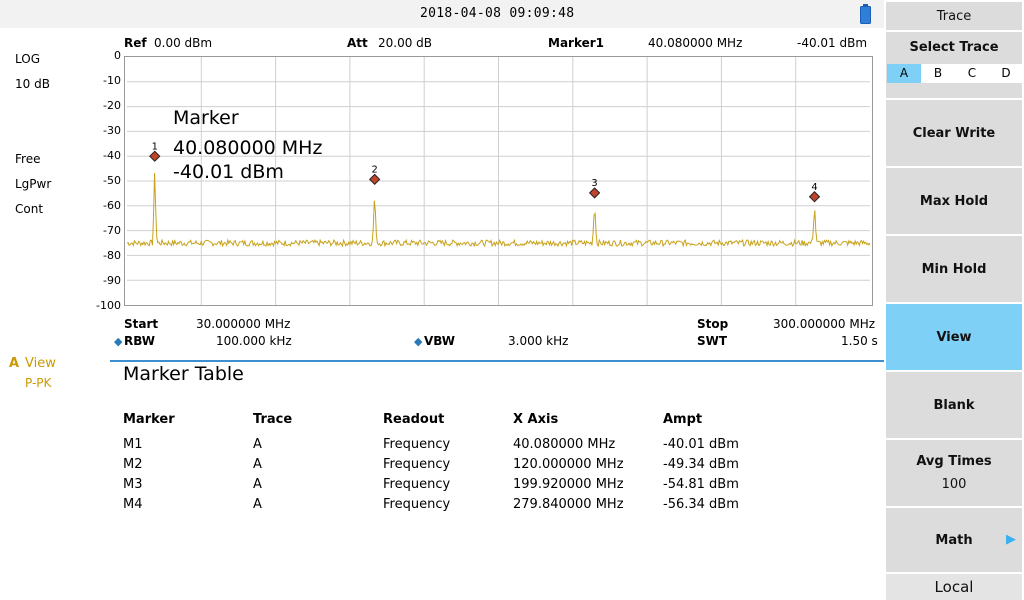  I want to click on marker-readout-title: Marker, so click(206, 118).